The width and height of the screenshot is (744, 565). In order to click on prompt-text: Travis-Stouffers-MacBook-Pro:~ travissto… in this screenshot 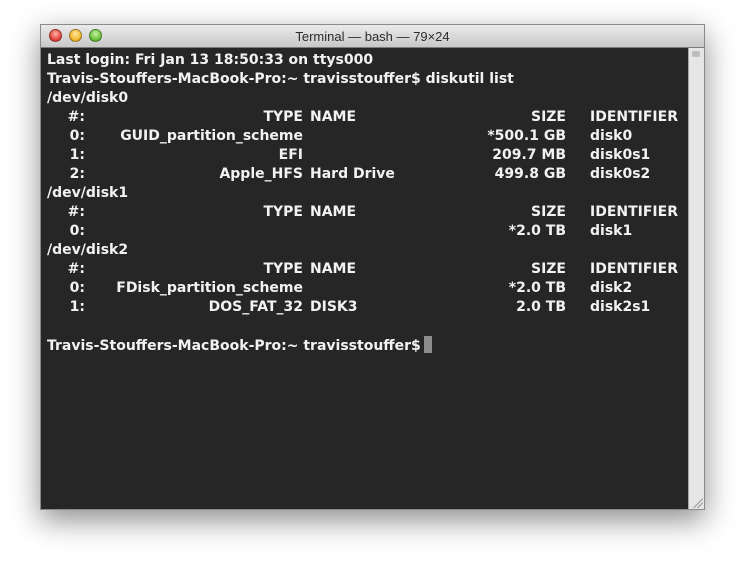, I will do `click(234, 346)`.